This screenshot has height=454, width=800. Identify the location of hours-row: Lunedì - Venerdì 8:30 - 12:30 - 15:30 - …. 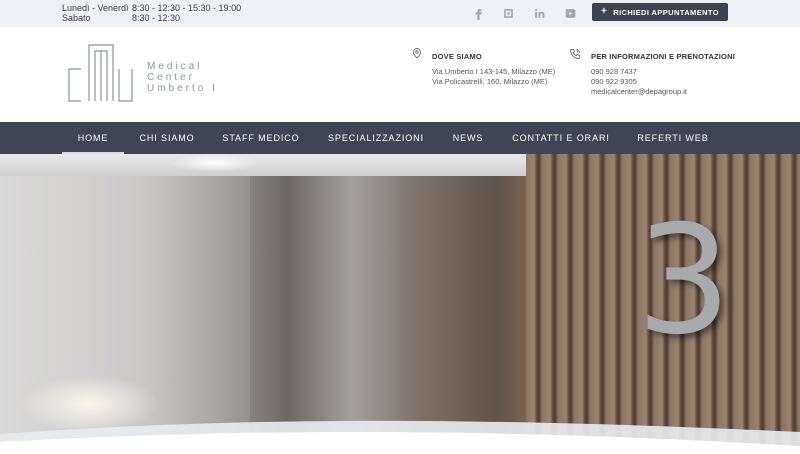
(151, 8).